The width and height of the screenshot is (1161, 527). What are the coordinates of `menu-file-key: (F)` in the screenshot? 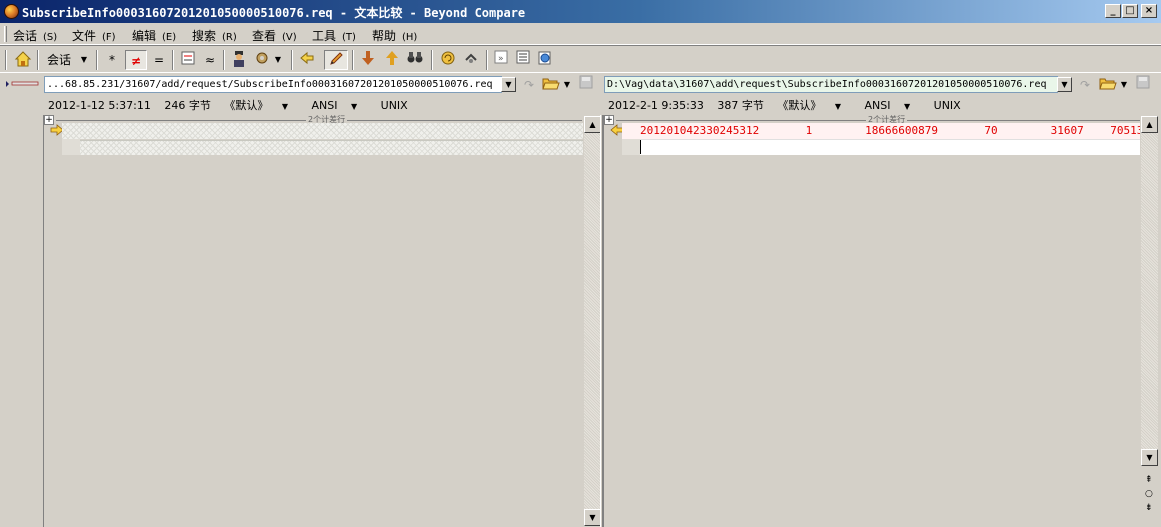 It's located at (109, 37).